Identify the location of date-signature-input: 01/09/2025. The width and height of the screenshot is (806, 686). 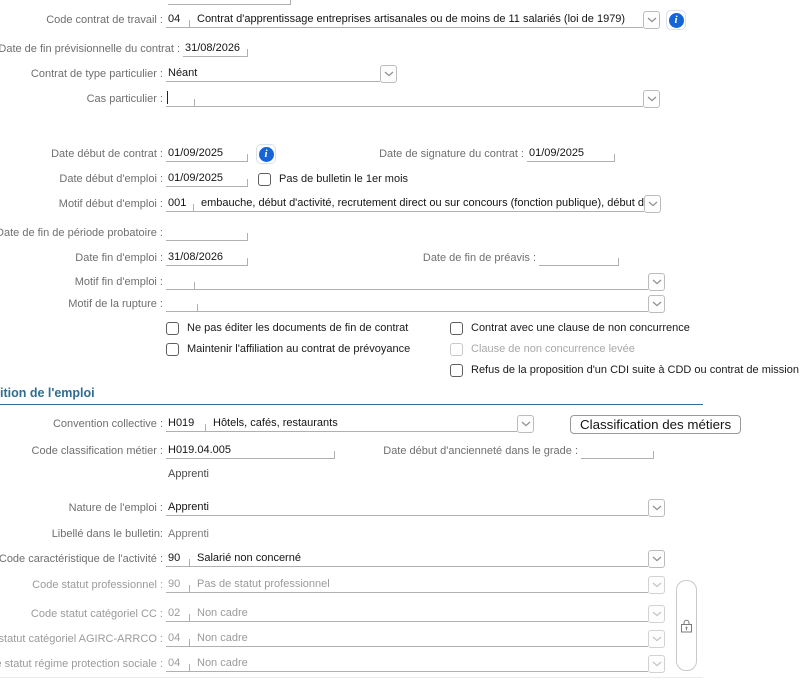
(571, 152).